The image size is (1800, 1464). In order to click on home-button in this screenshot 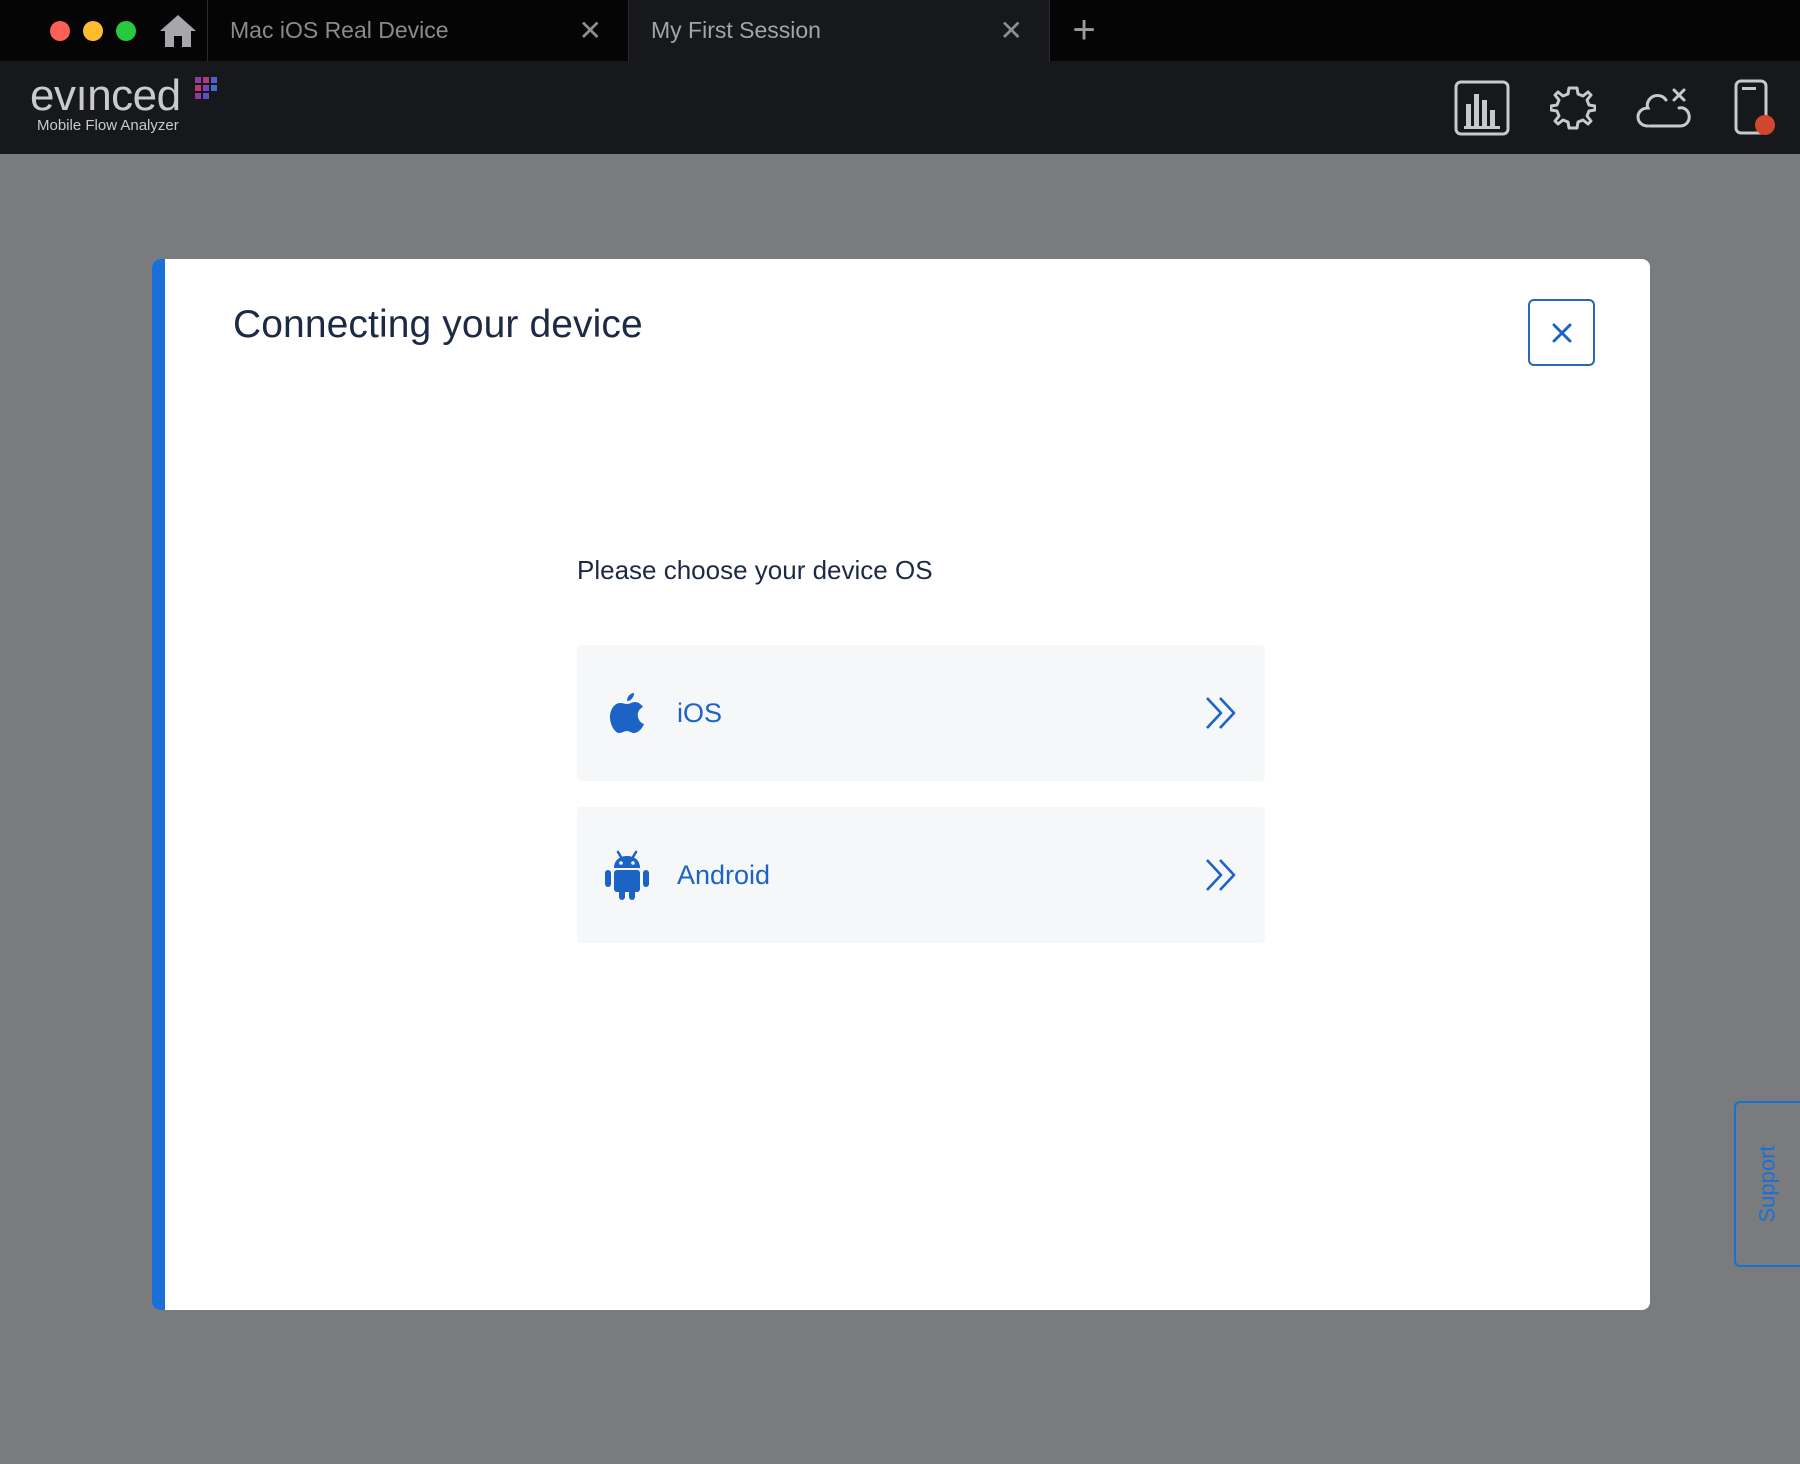, I will do `click(180, 30)`.